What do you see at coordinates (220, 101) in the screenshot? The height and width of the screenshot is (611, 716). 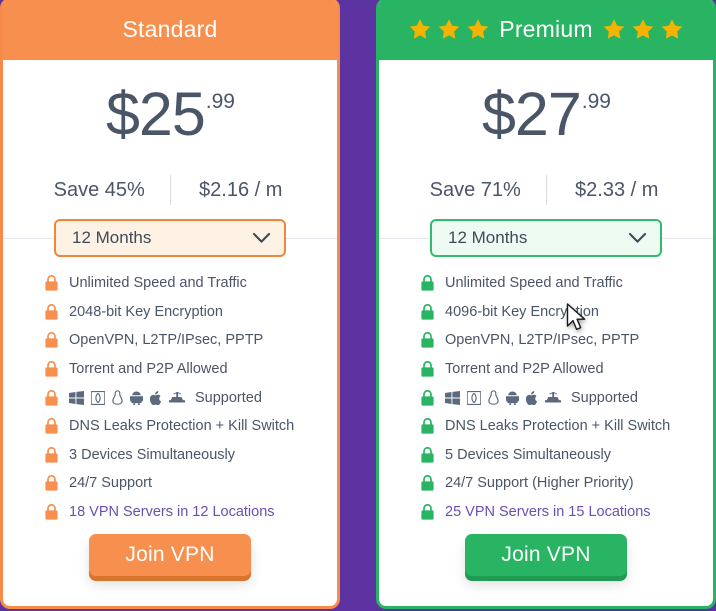 I see `price-cents-standard: .99` at bounding box center [220, 101].